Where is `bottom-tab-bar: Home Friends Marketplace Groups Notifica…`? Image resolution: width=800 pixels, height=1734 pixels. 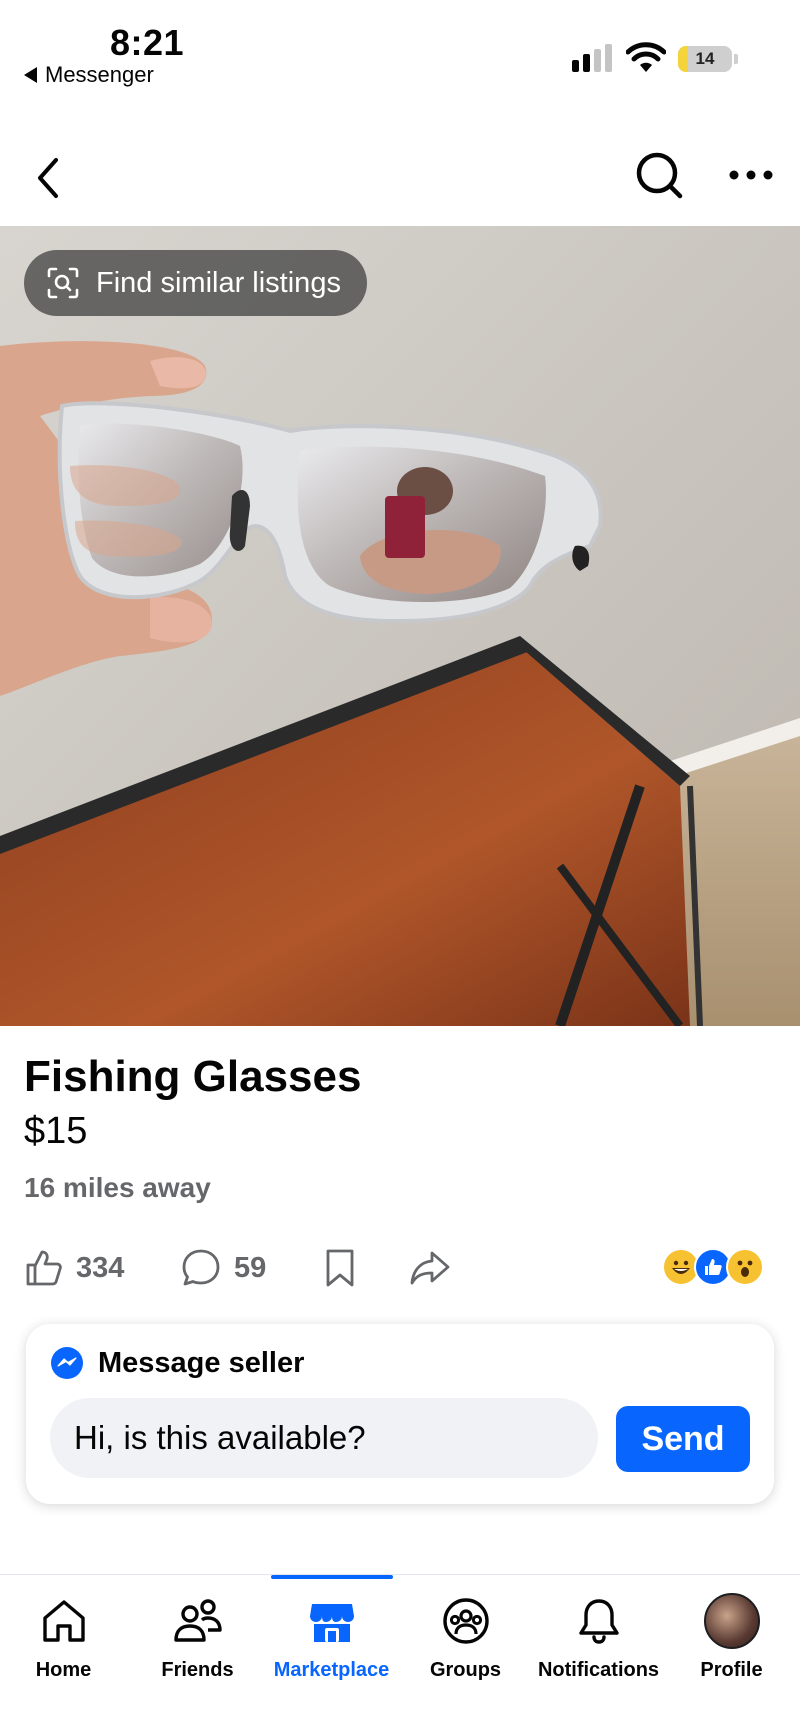
bottom-tab-bar: Home Friends Marketplace Groups Notifica… is located at coordinates (400, 1654).